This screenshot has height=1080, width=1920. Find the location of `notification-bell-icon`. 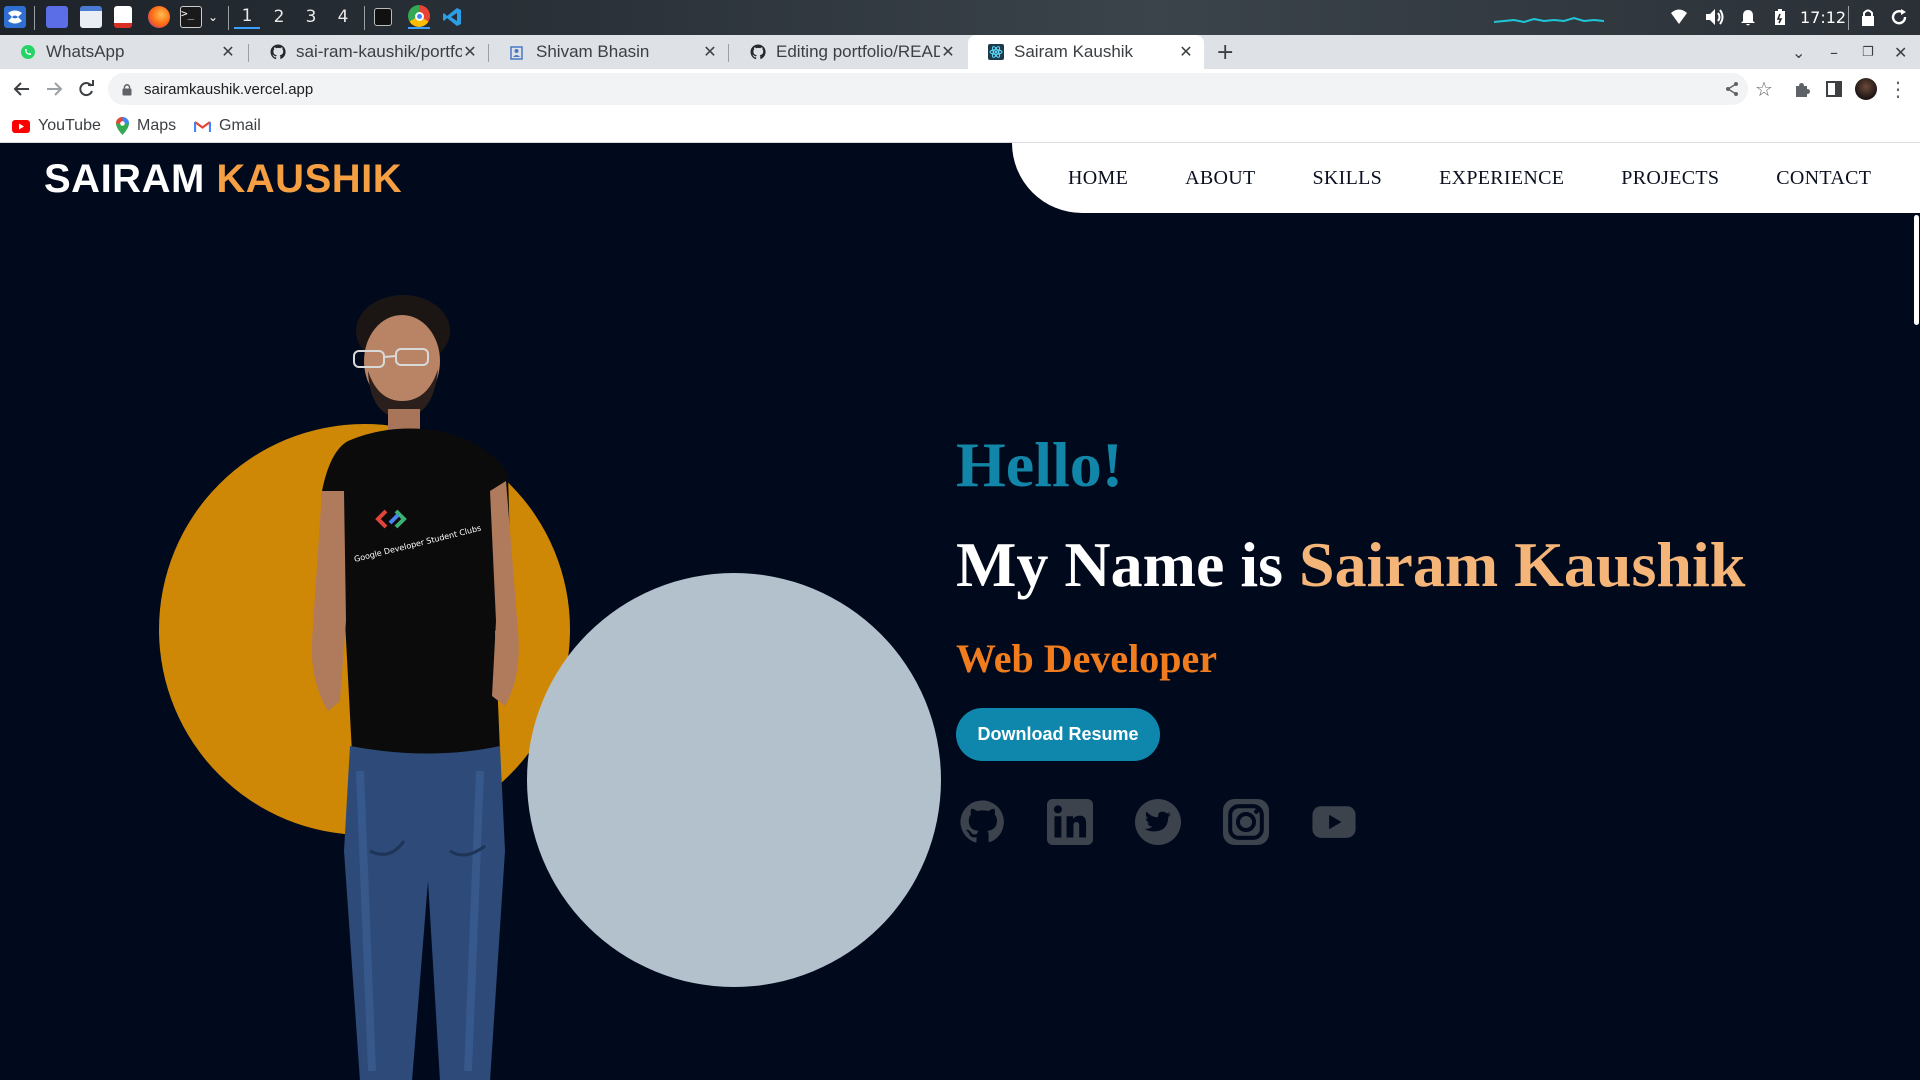

notification-bell-icon is located at coordinates (1748, 17).